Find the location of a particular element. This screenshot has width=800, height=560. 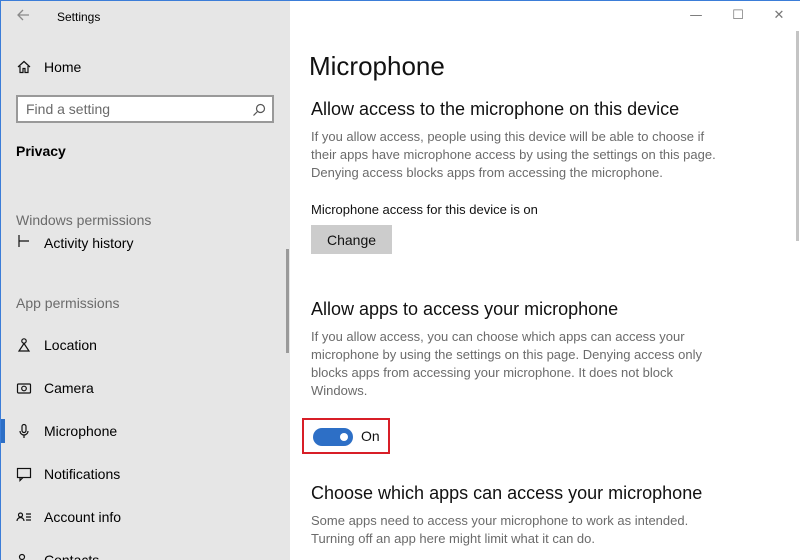

app-access-toggle is located at coordinates (333, 437).